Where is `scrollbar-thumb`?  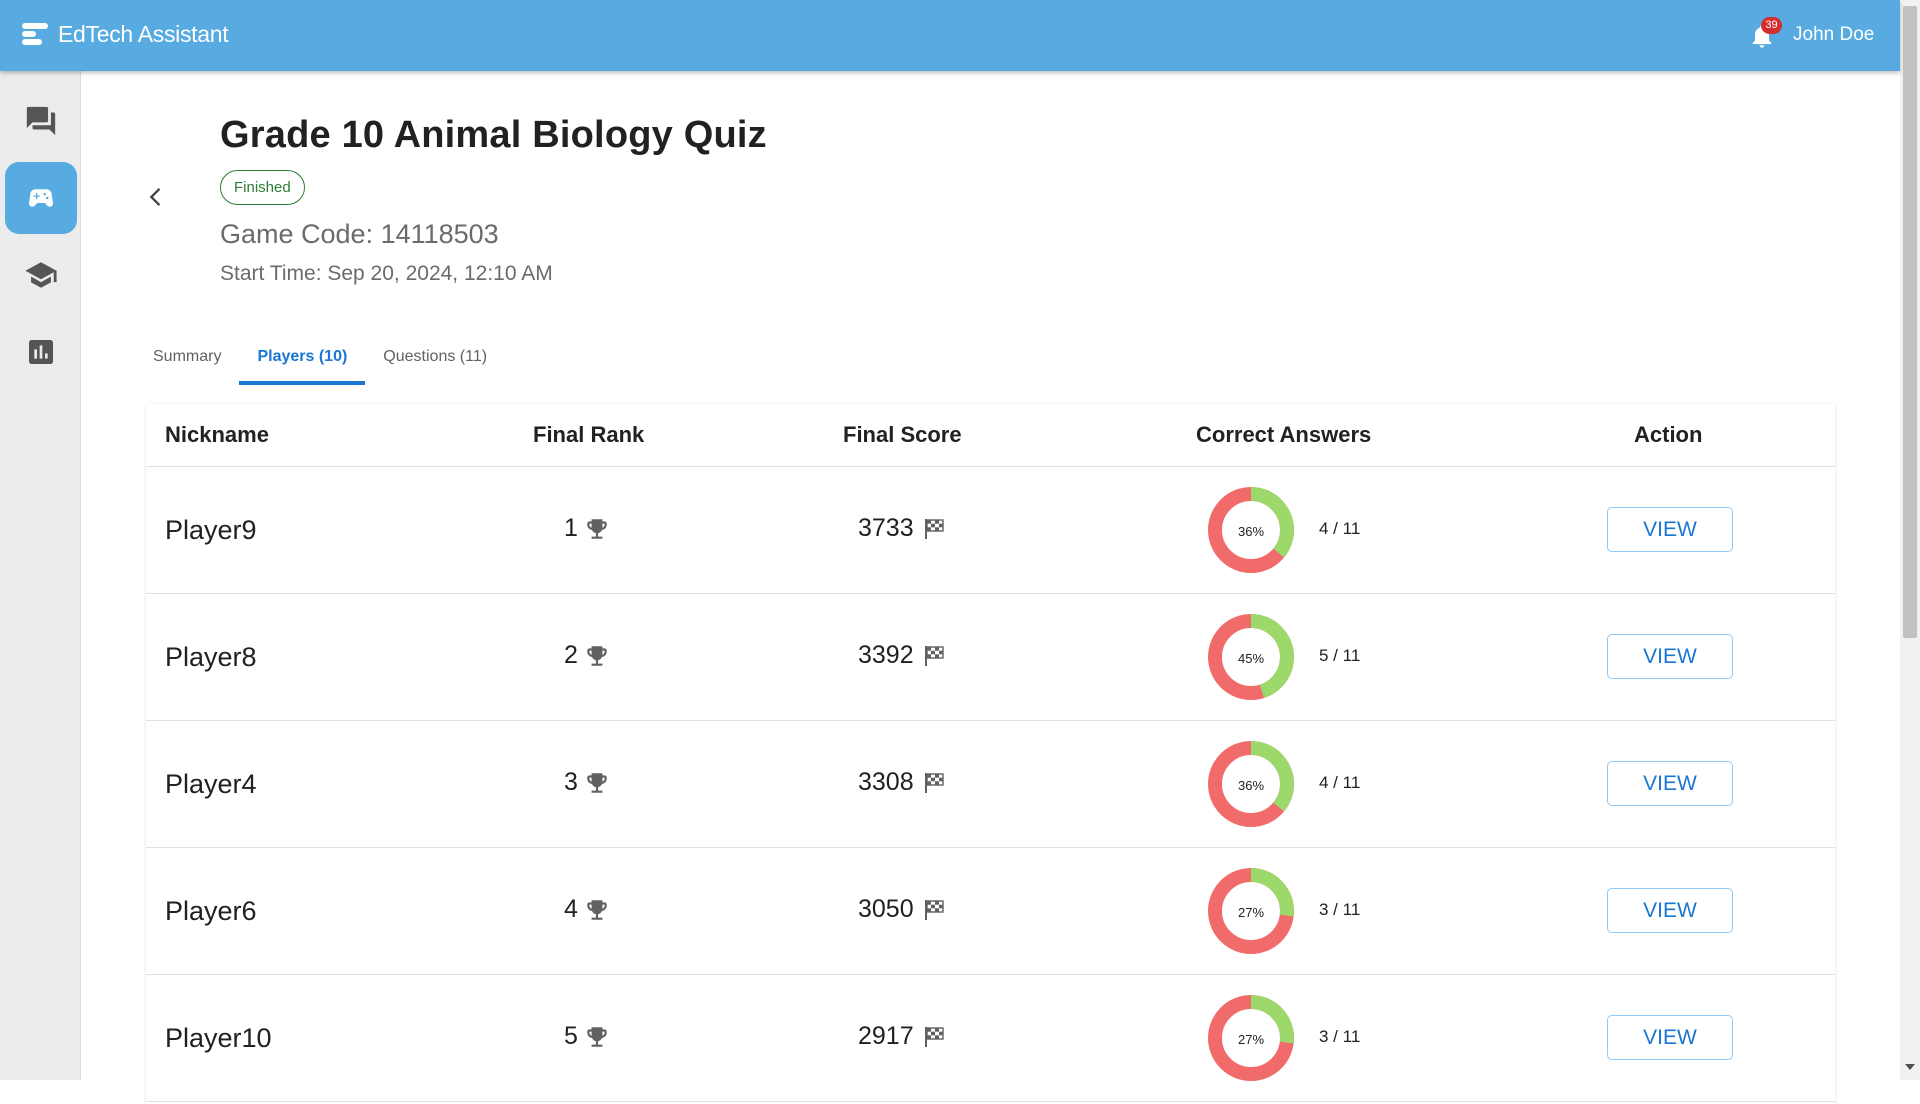
scrollbar-thumb is located at coordinates (1910, 322).